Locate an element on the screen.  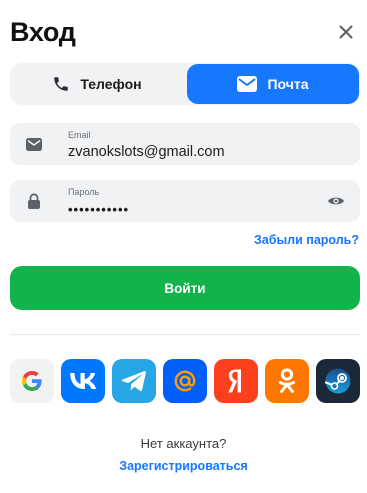
no-account-text: Нет аккаунта? is located at coordinates (183, 443).